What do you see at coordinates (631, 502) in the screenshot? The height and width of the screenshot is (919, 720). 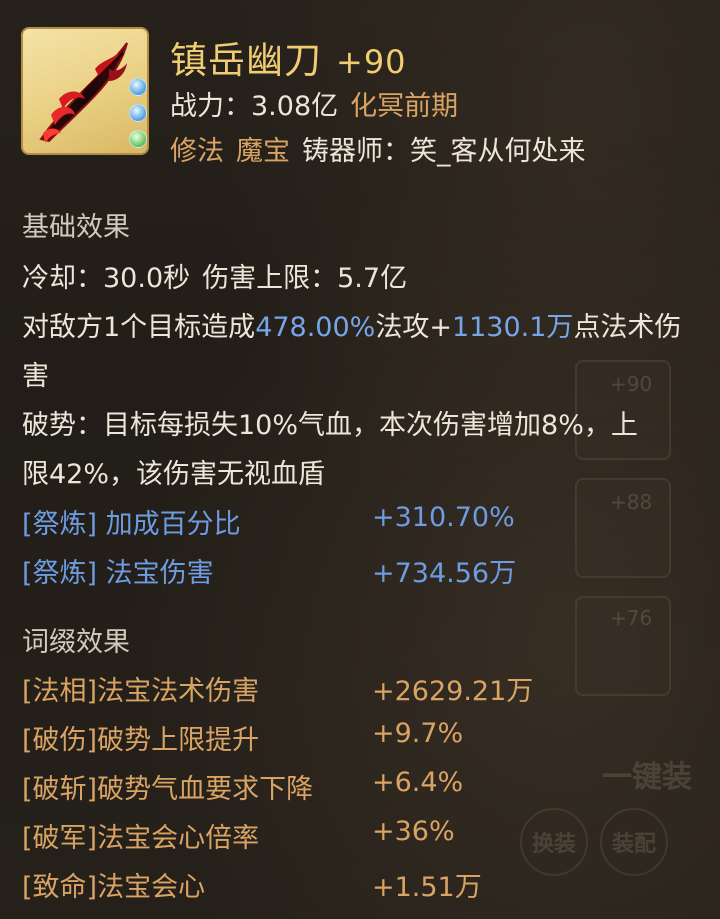 I see `background-slot-level: +88` at bounding box center [631, 502].